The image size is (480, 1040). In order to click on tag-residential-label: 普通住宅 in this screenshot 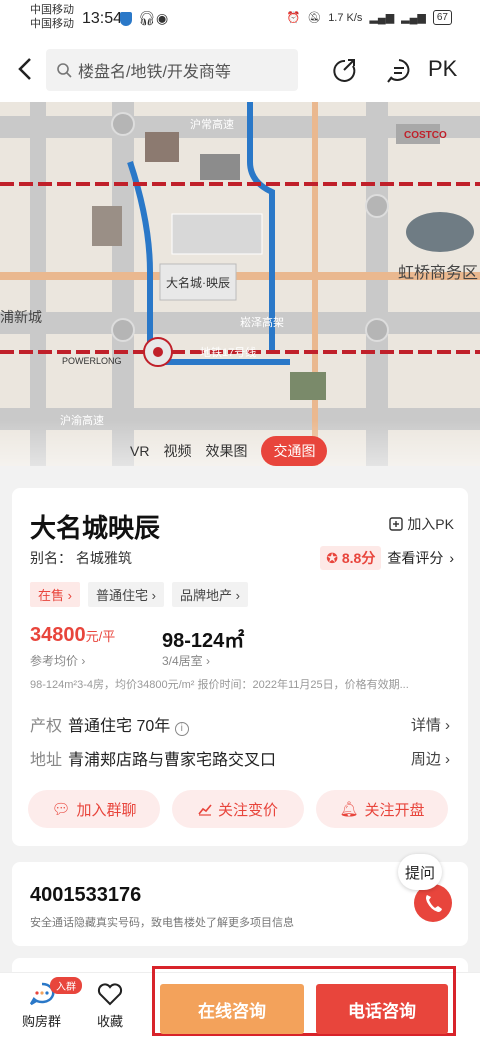, I will do `click(121, 595)`.